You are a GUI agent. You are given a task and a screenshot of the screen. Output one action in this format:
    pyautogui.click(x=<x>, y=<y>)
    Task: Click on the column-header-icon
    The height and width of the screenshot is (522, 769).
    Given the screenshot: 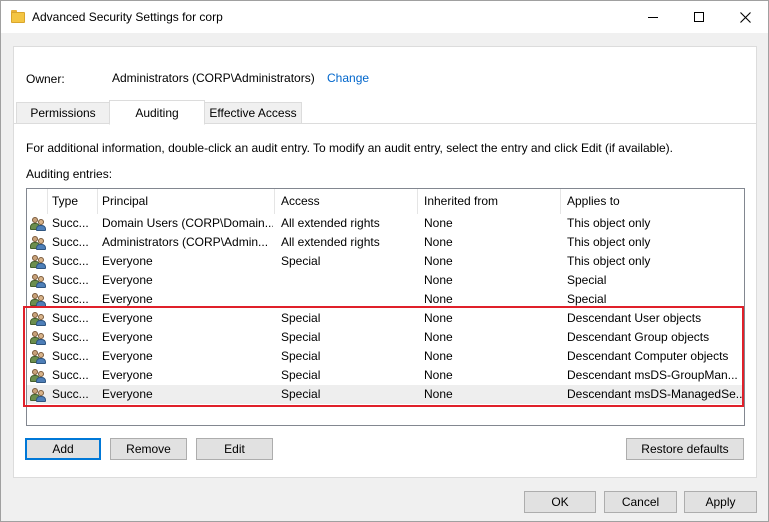 What is the action you would take?
    pyautogui.click(x=37, y=201)
    